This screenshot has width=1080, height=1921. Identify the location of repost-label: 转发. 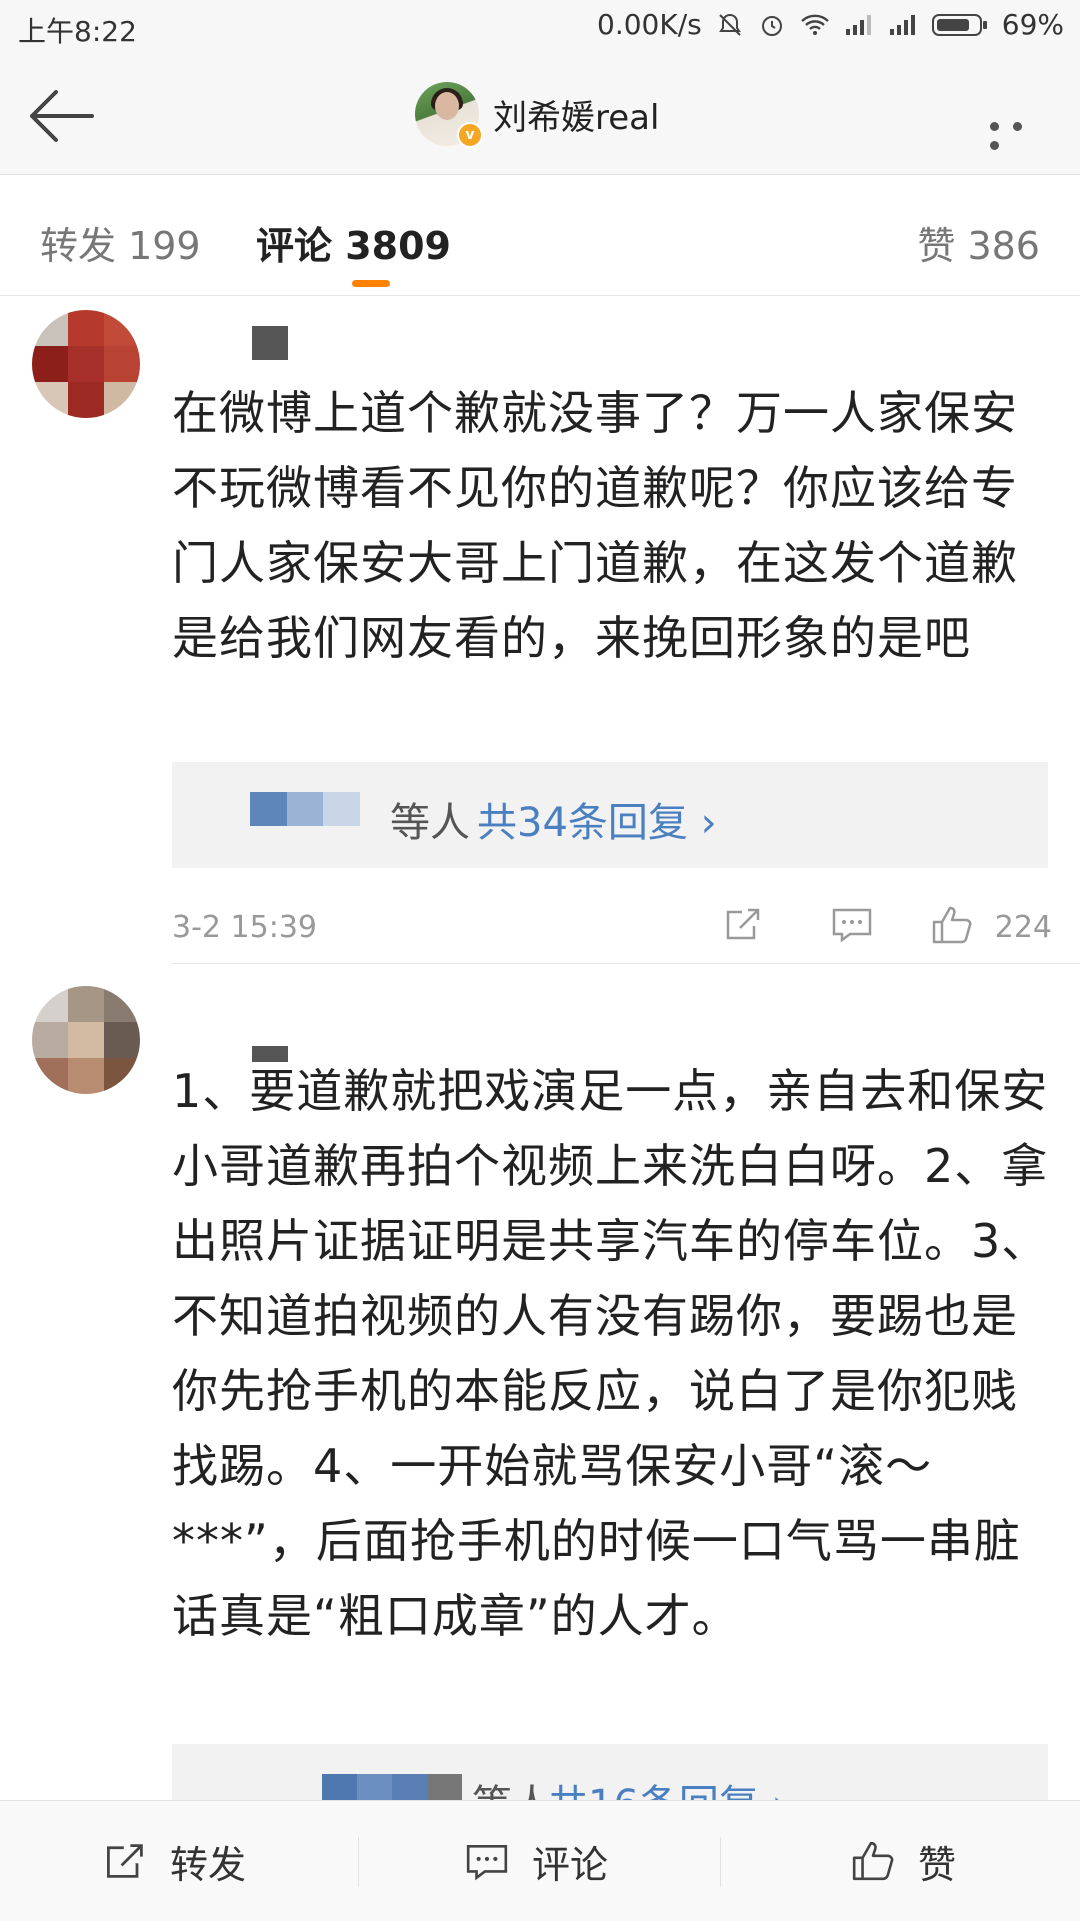
(208, 1864).